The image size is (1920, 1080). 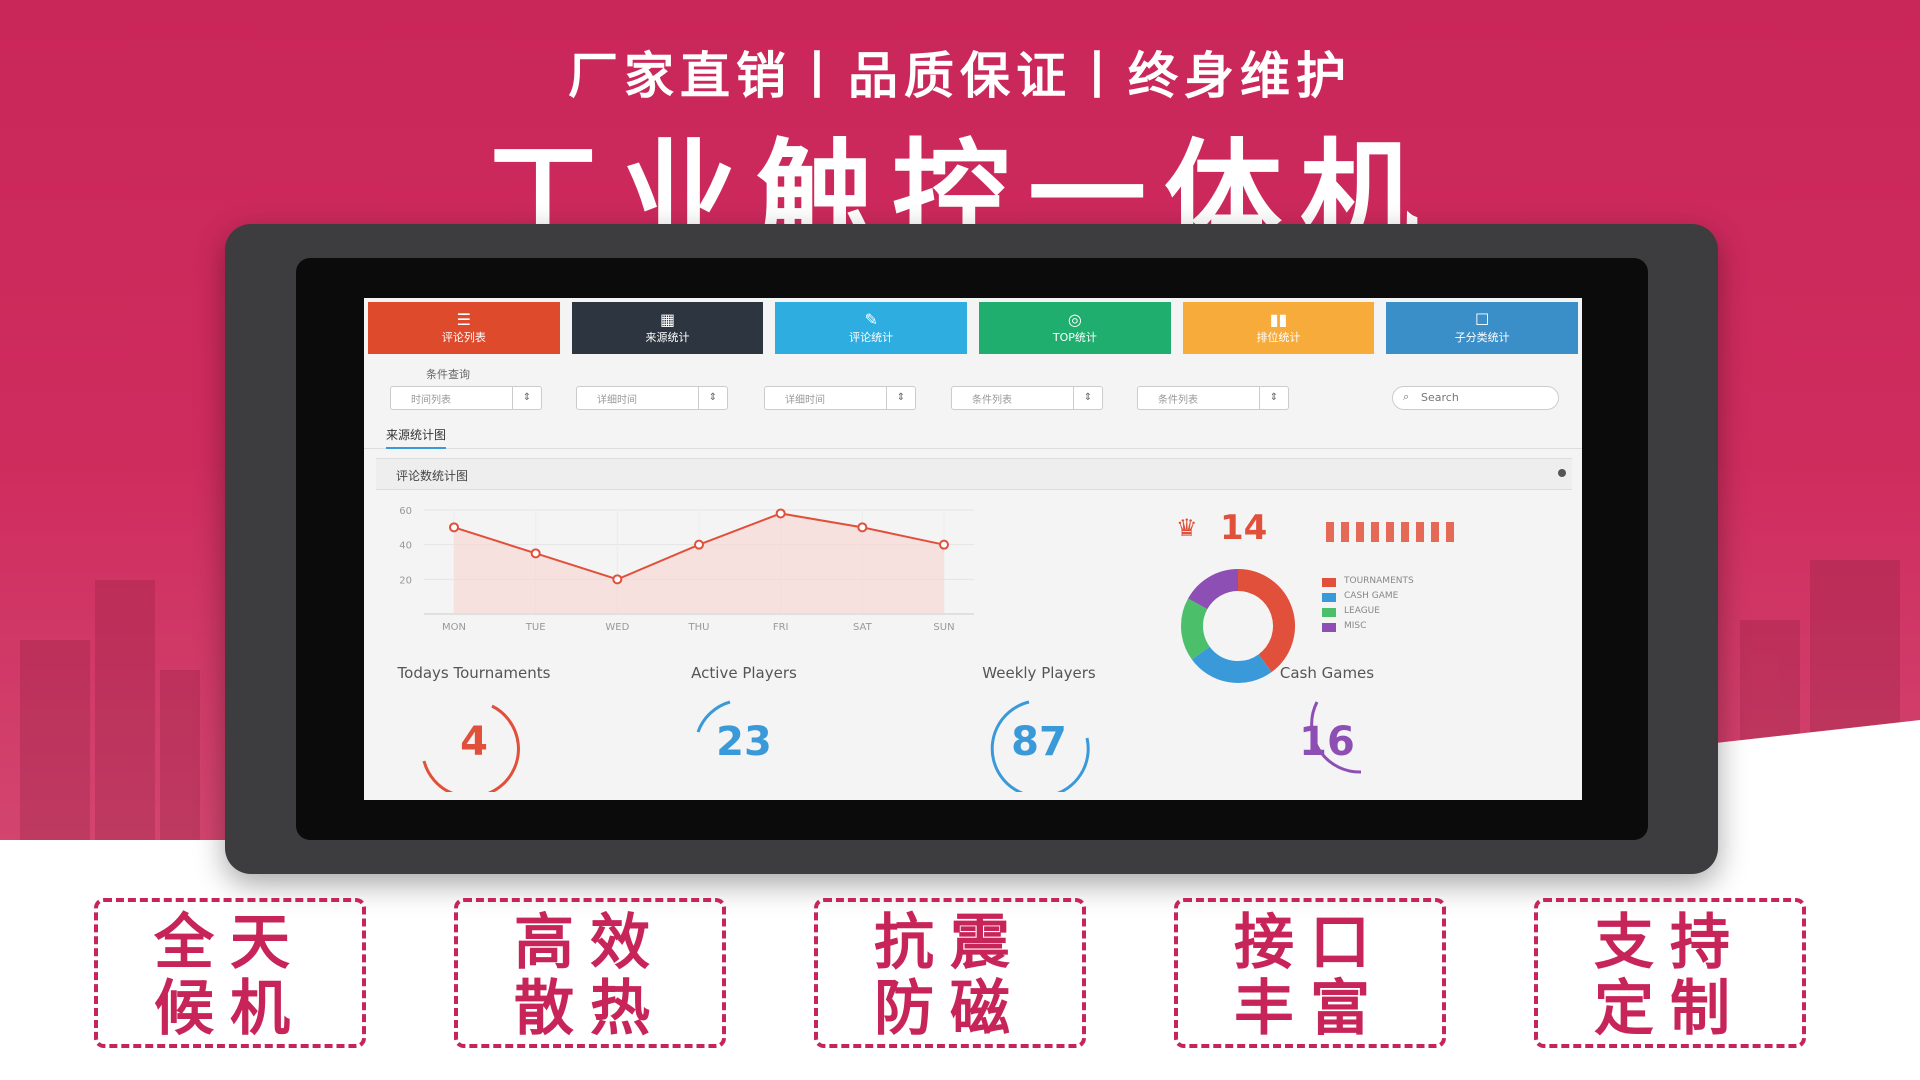 What do you see at coordinates (1422, 583) in the screenshot?
I see `legend-item: TOURNAMENTS` at bounding box center [1422, 583].